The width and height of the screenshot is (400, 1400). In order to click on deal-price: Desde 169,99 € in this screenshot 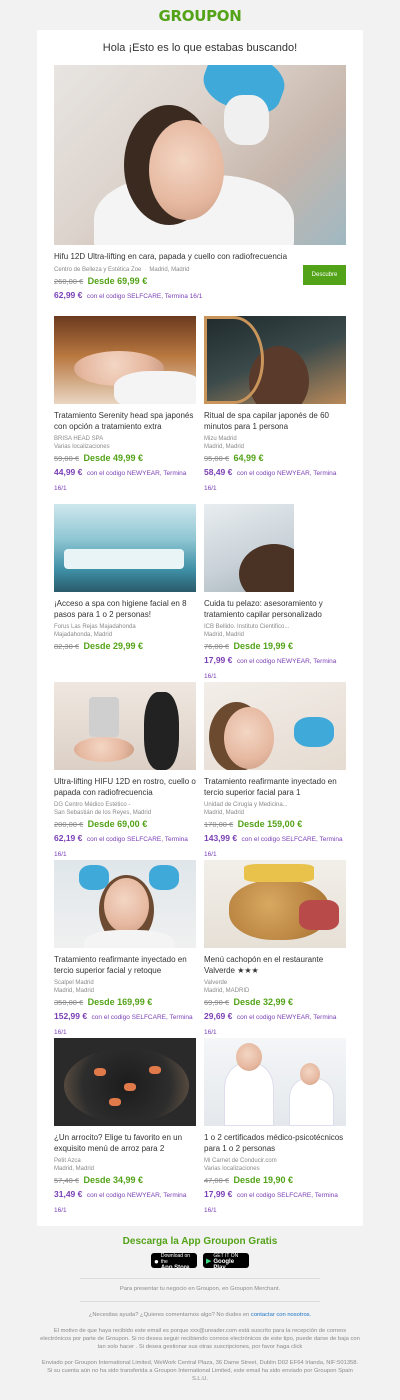, I will do `click(120, 1002)`.